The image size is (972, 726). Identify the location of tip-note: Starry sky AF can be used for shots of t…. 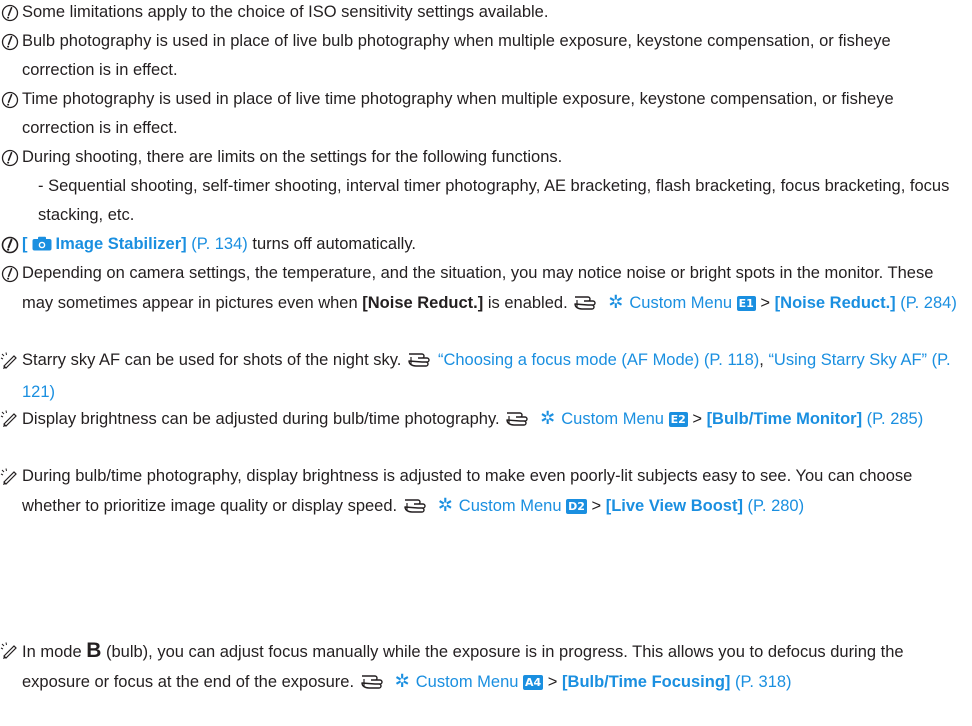
(480, 376).